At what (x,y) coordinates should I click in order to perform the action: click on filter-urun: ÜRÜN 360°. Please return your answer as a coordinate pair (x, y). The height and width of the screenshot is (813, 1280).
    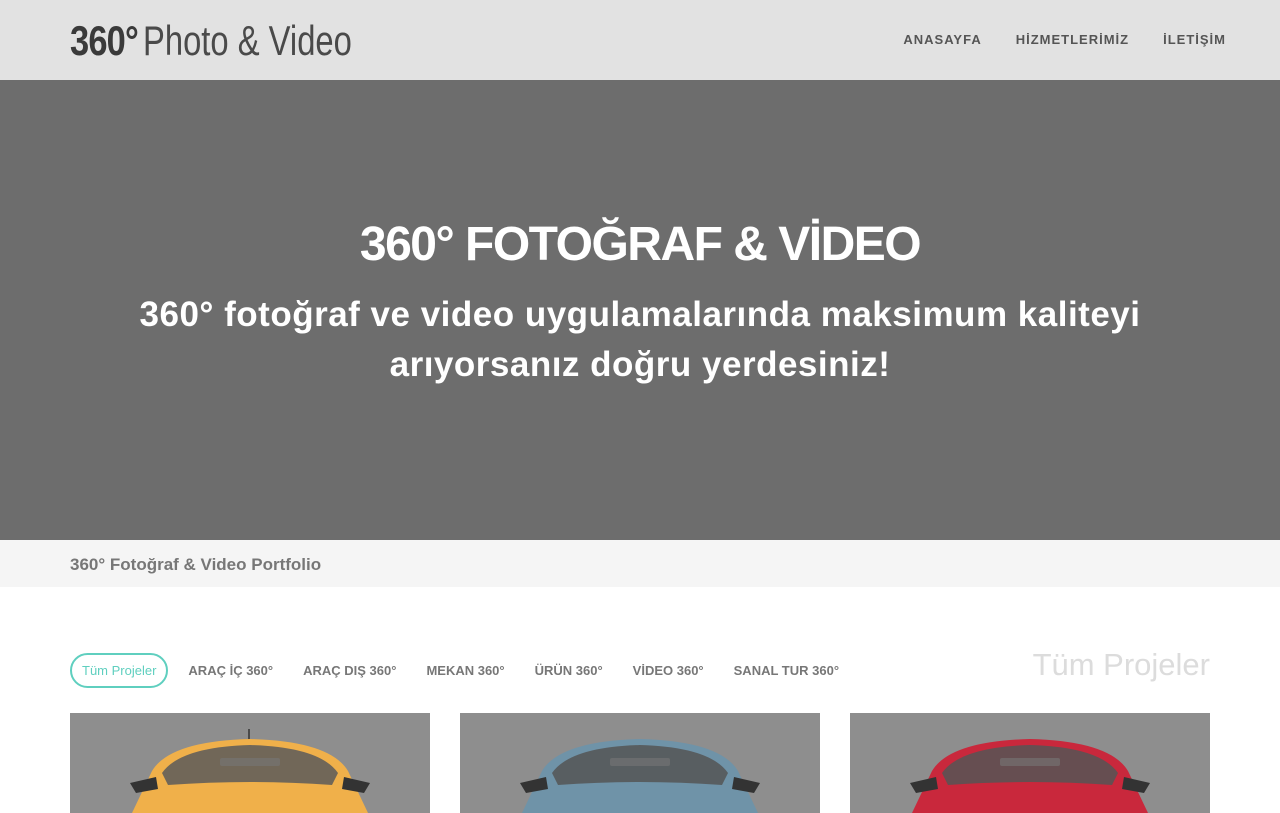
    Looking at the image, I should click on (569, 670).